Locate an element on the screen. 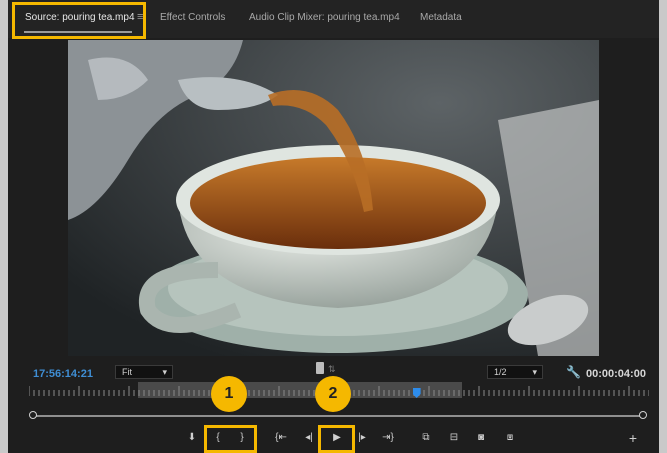 Image resolution: width=667 pixels, height=453 pixels. current-timecode: 17:56:14:21 is located at coordinates (63, 374).